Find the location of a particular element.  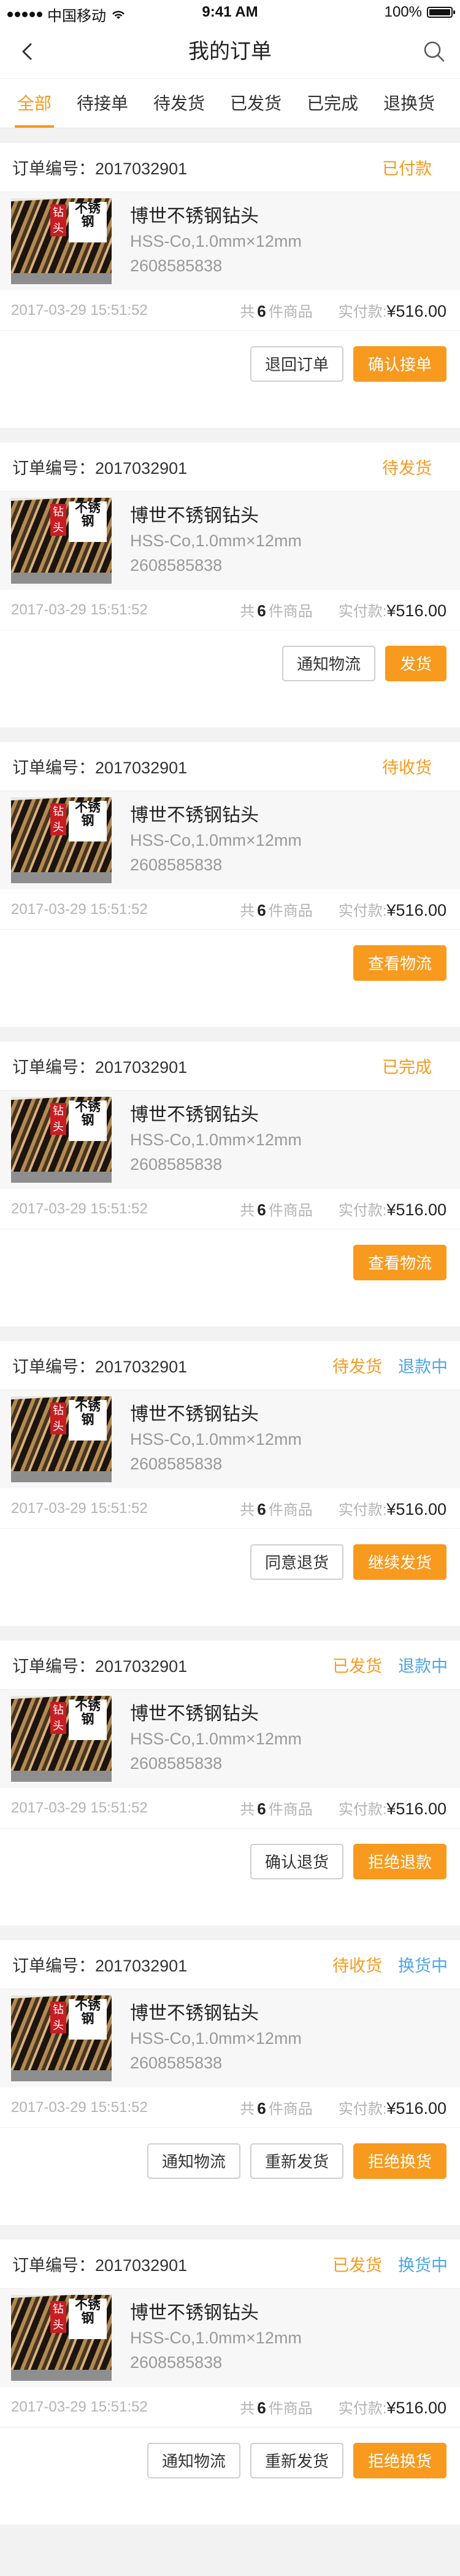

status-right: 100% is located at coordinates (419, 12).